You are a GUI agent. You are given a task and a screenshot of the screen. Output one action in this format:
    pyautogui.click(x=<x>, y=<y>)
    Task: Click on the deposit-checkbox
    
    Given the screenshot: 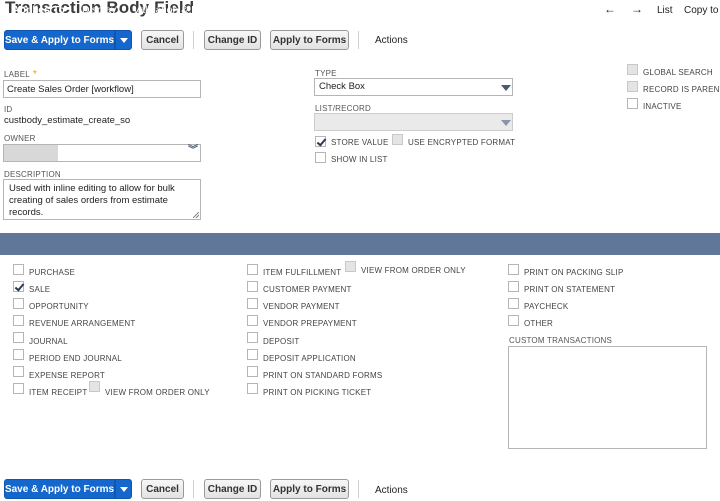 What is the action you would take?
    pyautogui.click(x=252, y=337)
    